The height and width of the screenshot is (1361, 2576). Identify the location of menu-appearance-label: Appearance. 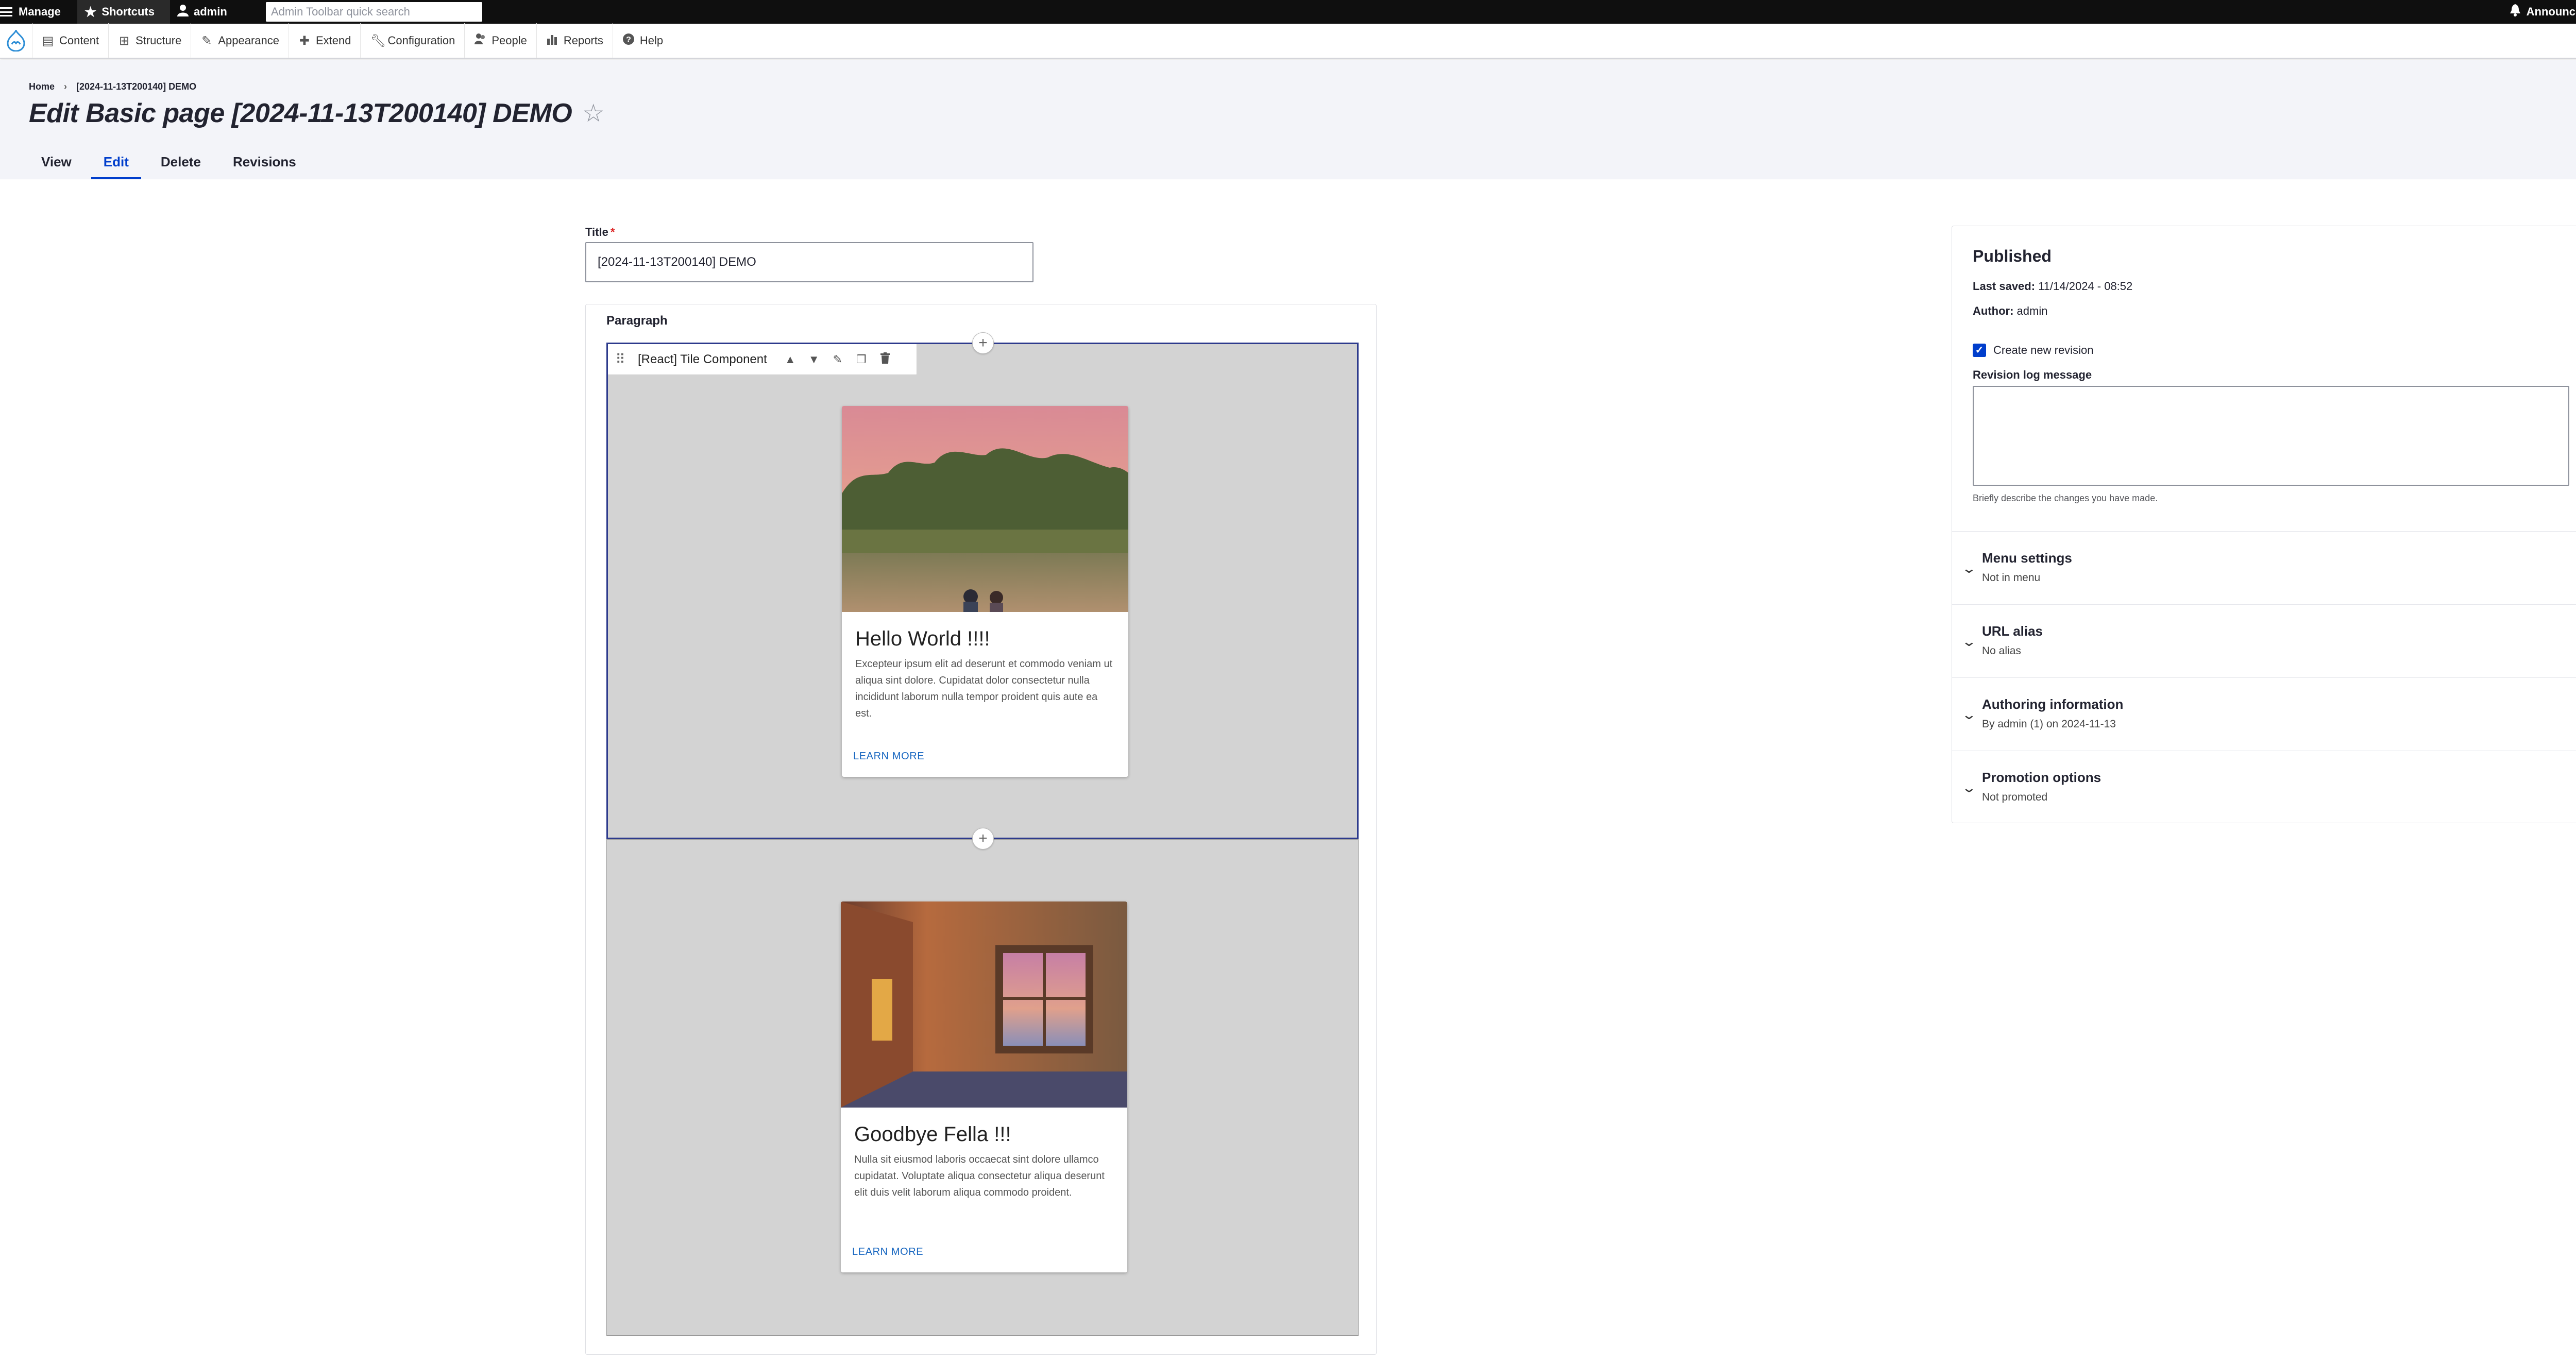
(248, 40).